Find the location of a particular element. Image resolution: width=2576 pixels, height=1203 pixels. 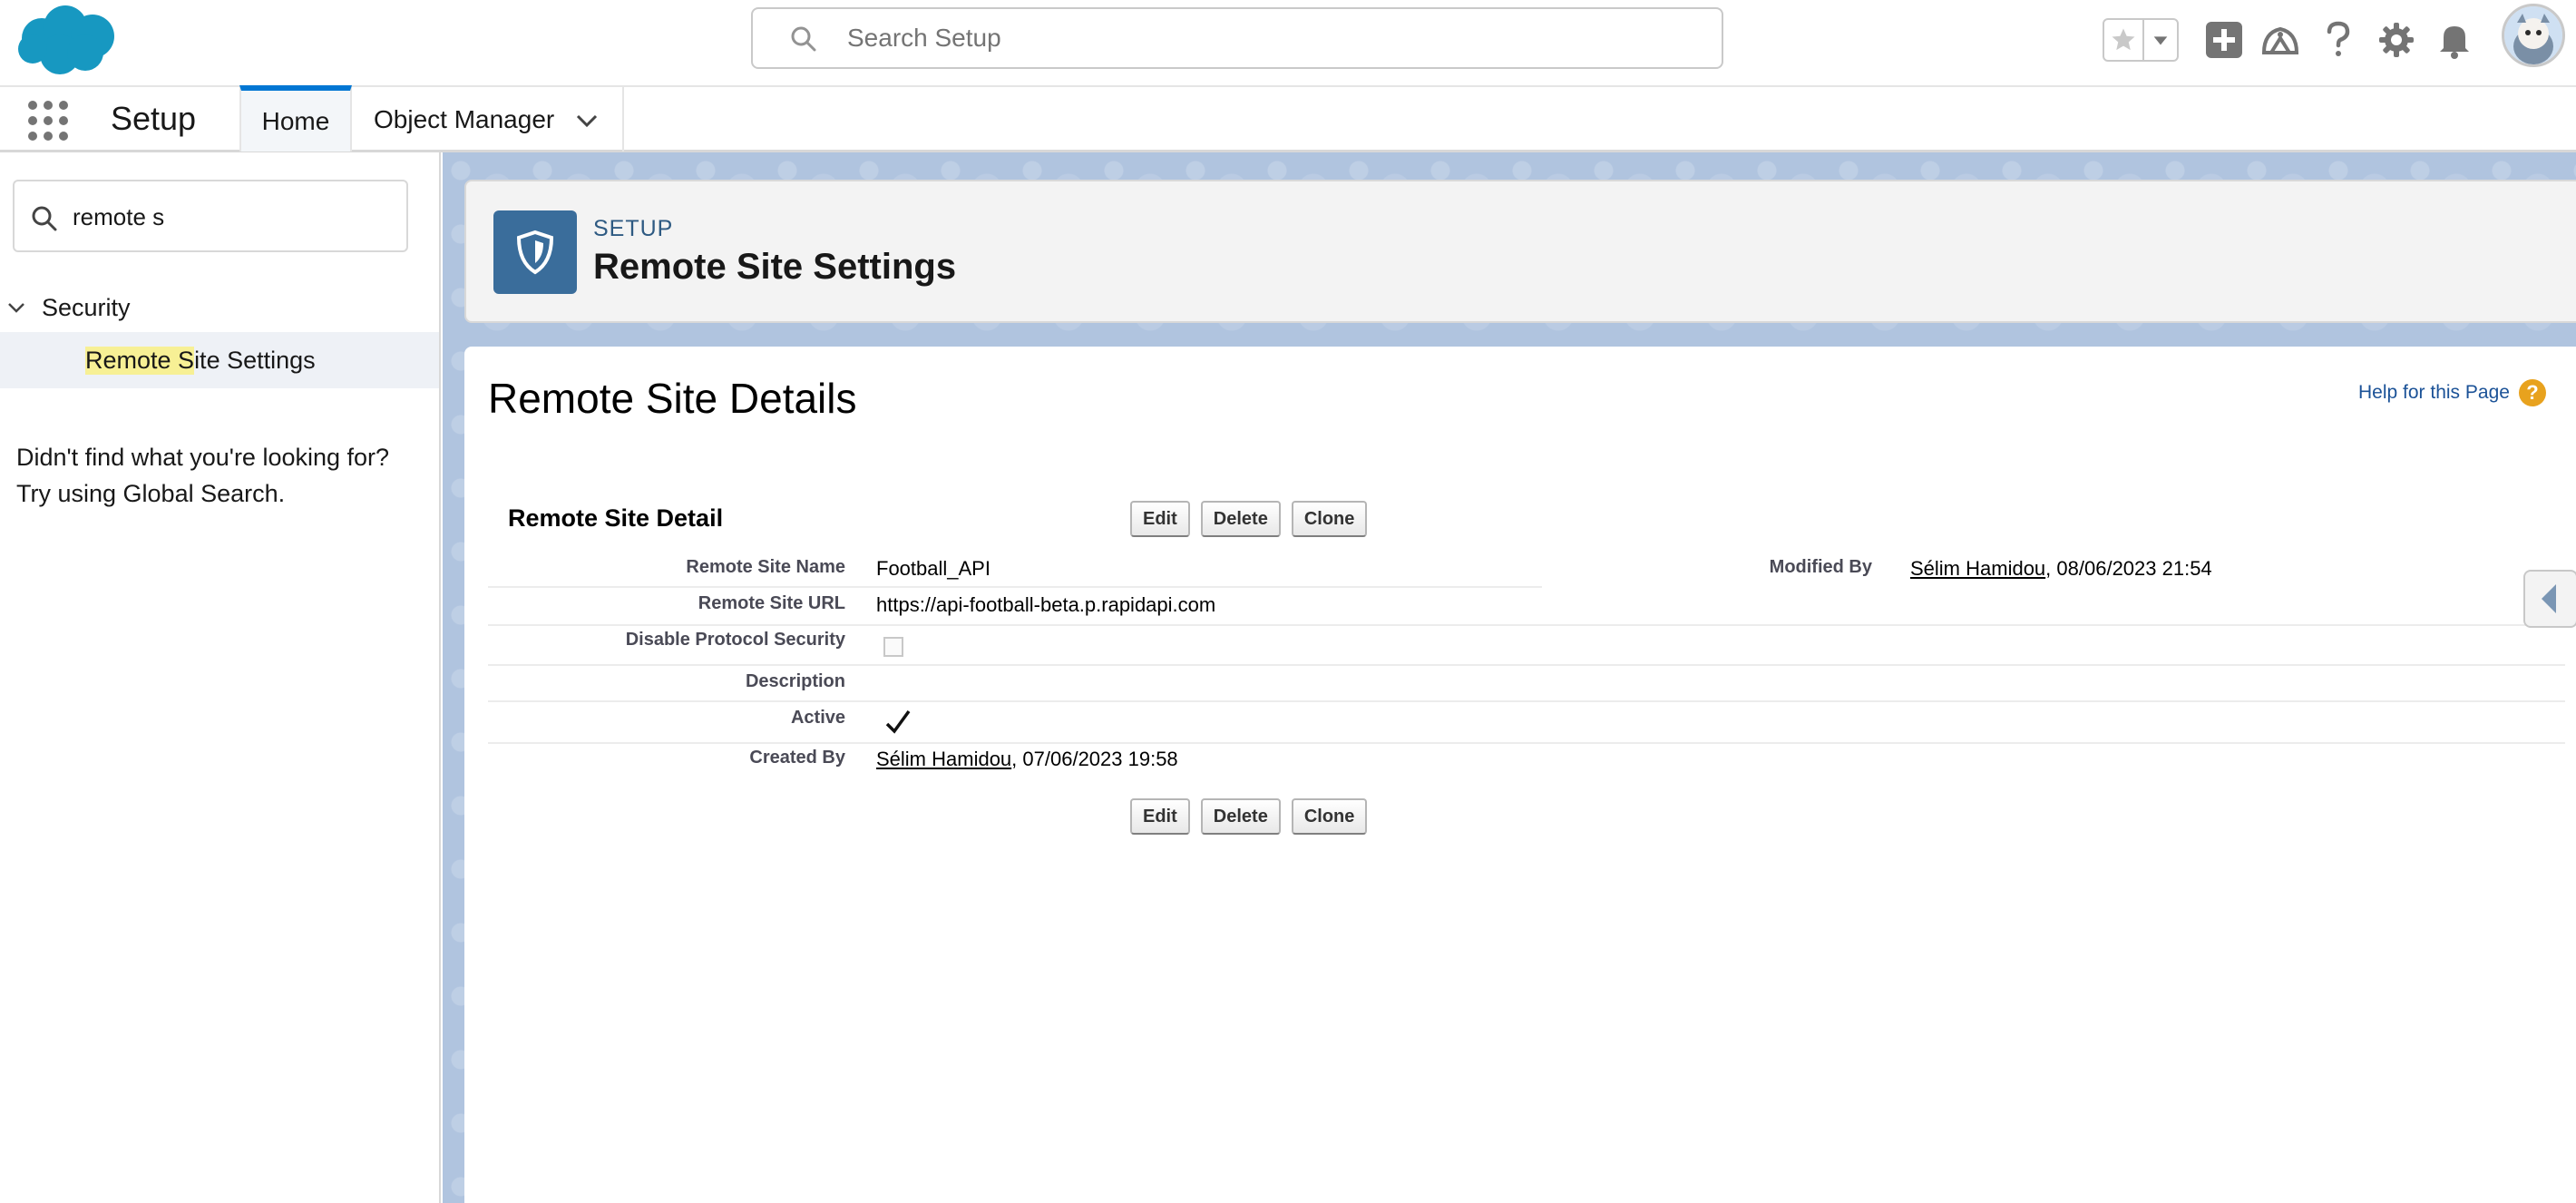

not-found-line-2: Try using Global Search. is located at coordinates (151, 493).